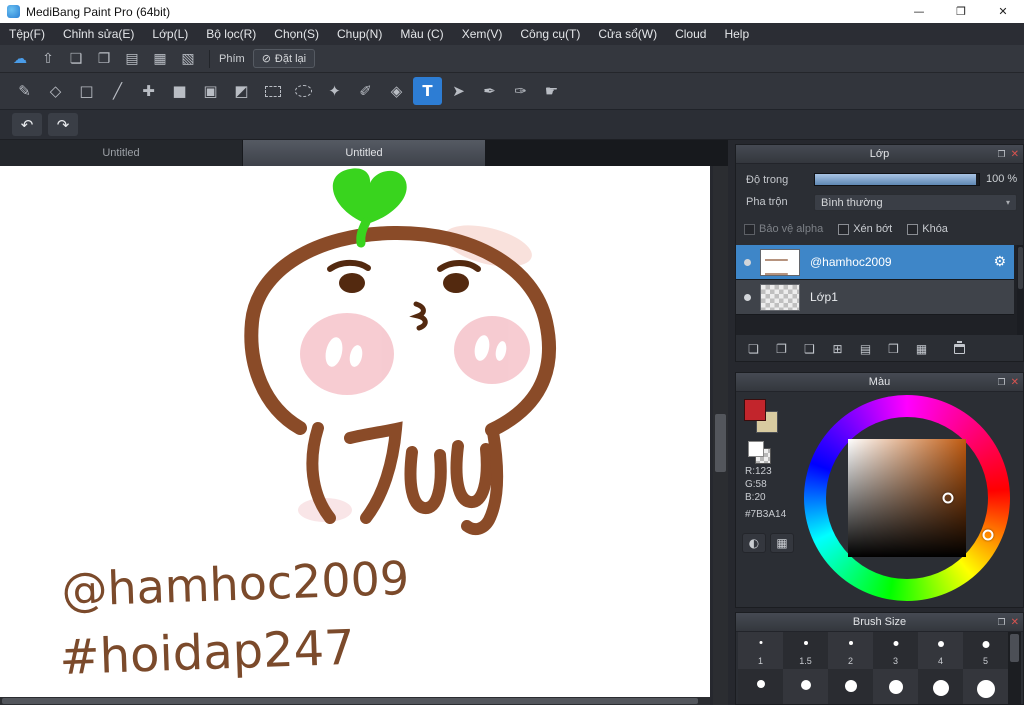  I want to click on reset-button: ⊘ Đặt lại, so click(284, 58).